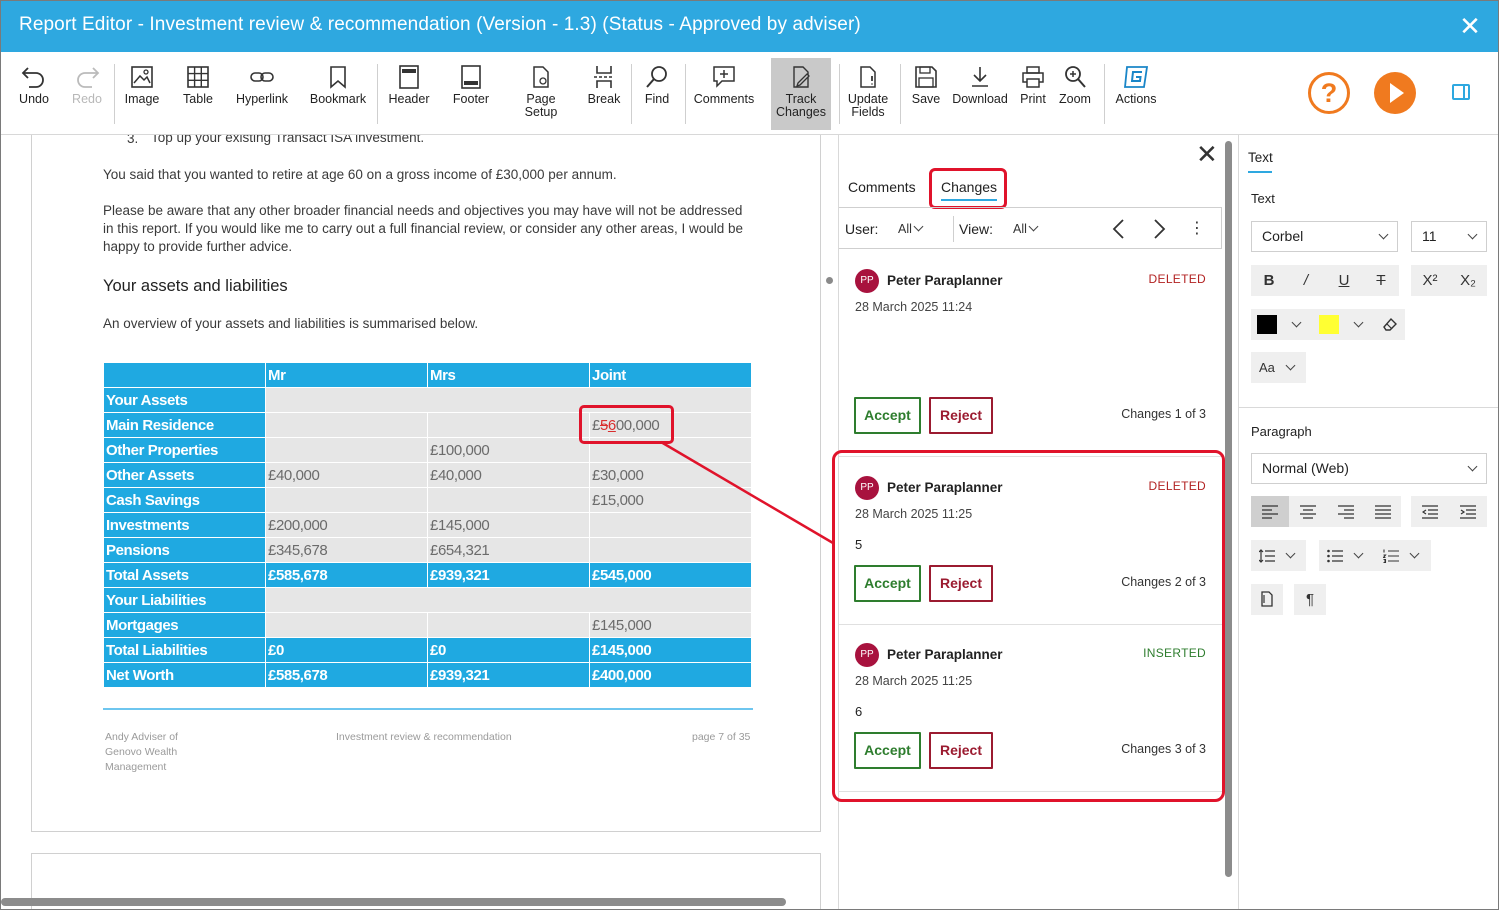  Describe the element at coordinates (801, 94) in the screenshot. I see `track-changes-button: Track Changes` at that location.